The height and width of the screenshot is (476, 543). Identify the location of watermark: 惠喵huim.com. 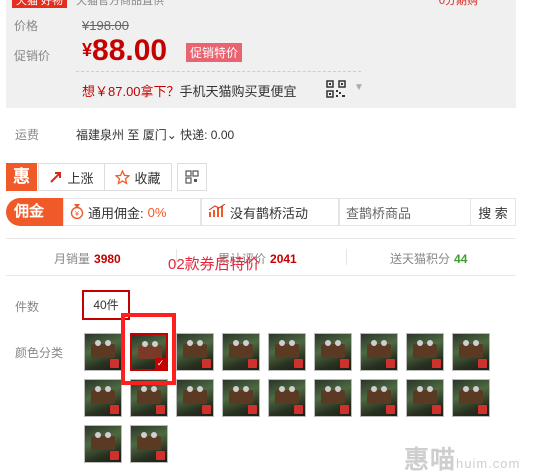
(462, 460).